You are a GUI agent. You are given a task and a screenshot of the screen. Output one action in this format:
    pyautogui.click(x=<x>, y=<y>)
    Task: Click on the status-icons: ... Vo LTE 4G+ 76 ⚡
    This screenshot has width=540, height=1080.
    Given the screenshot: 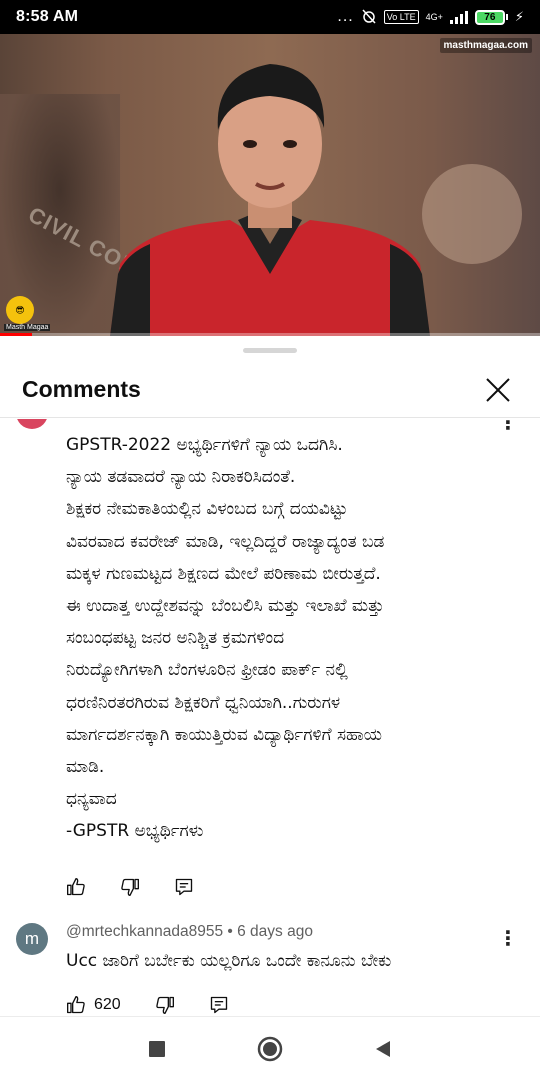 What is the action you would take?
    pyautogui.click(x=430, y=17)
    